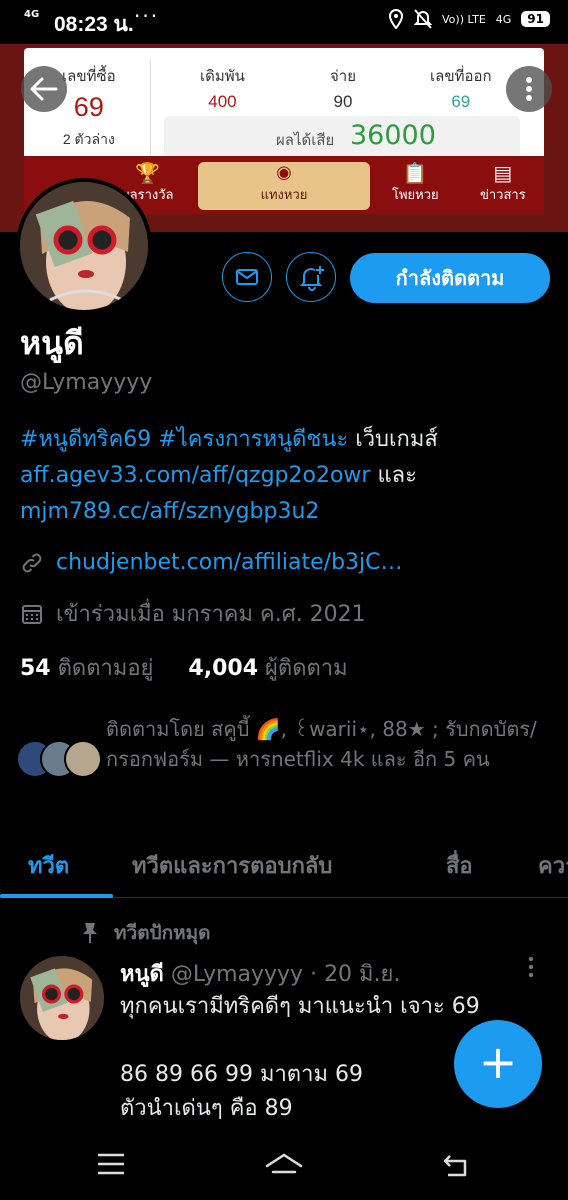  What do you see at coordinates (461, 88) in the screenshot?
I see `result-column: เลขที่ออก 69` at bounding box center [461, 88].